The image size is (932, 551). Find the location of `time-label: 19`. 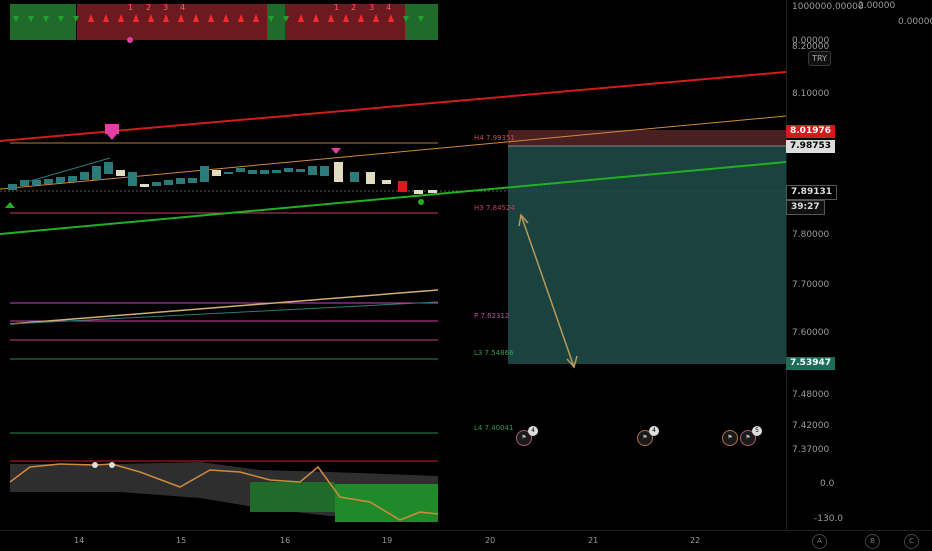

time-label: 19 is located at coordinates (387, 540).